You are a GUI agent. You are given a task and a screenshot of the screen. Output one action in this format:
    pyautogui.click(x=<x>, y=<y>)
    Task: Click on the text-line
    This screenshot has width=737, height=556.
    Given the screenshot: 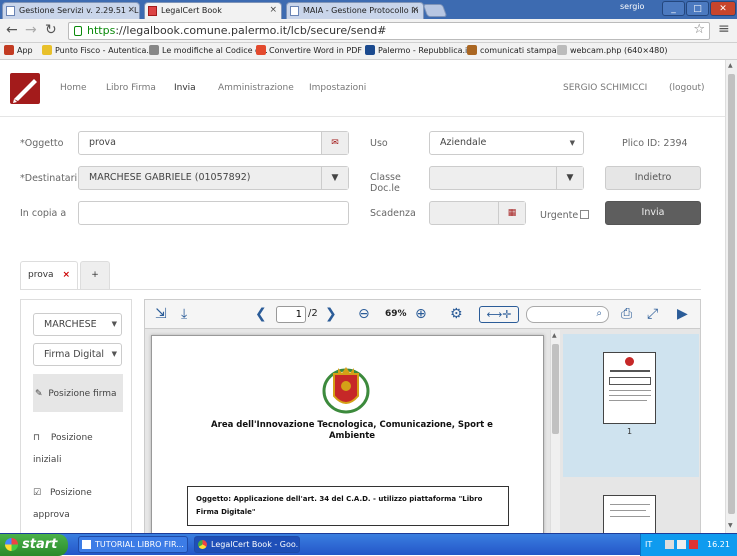 What is the action you would take?
    pyautogui.click(x=630, y=395)
    